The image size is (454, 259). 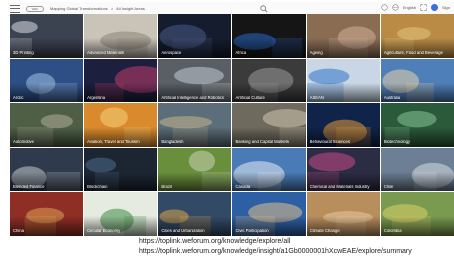 I want to click on insight-area-tile: Argentina, so click(x=121, y=80).